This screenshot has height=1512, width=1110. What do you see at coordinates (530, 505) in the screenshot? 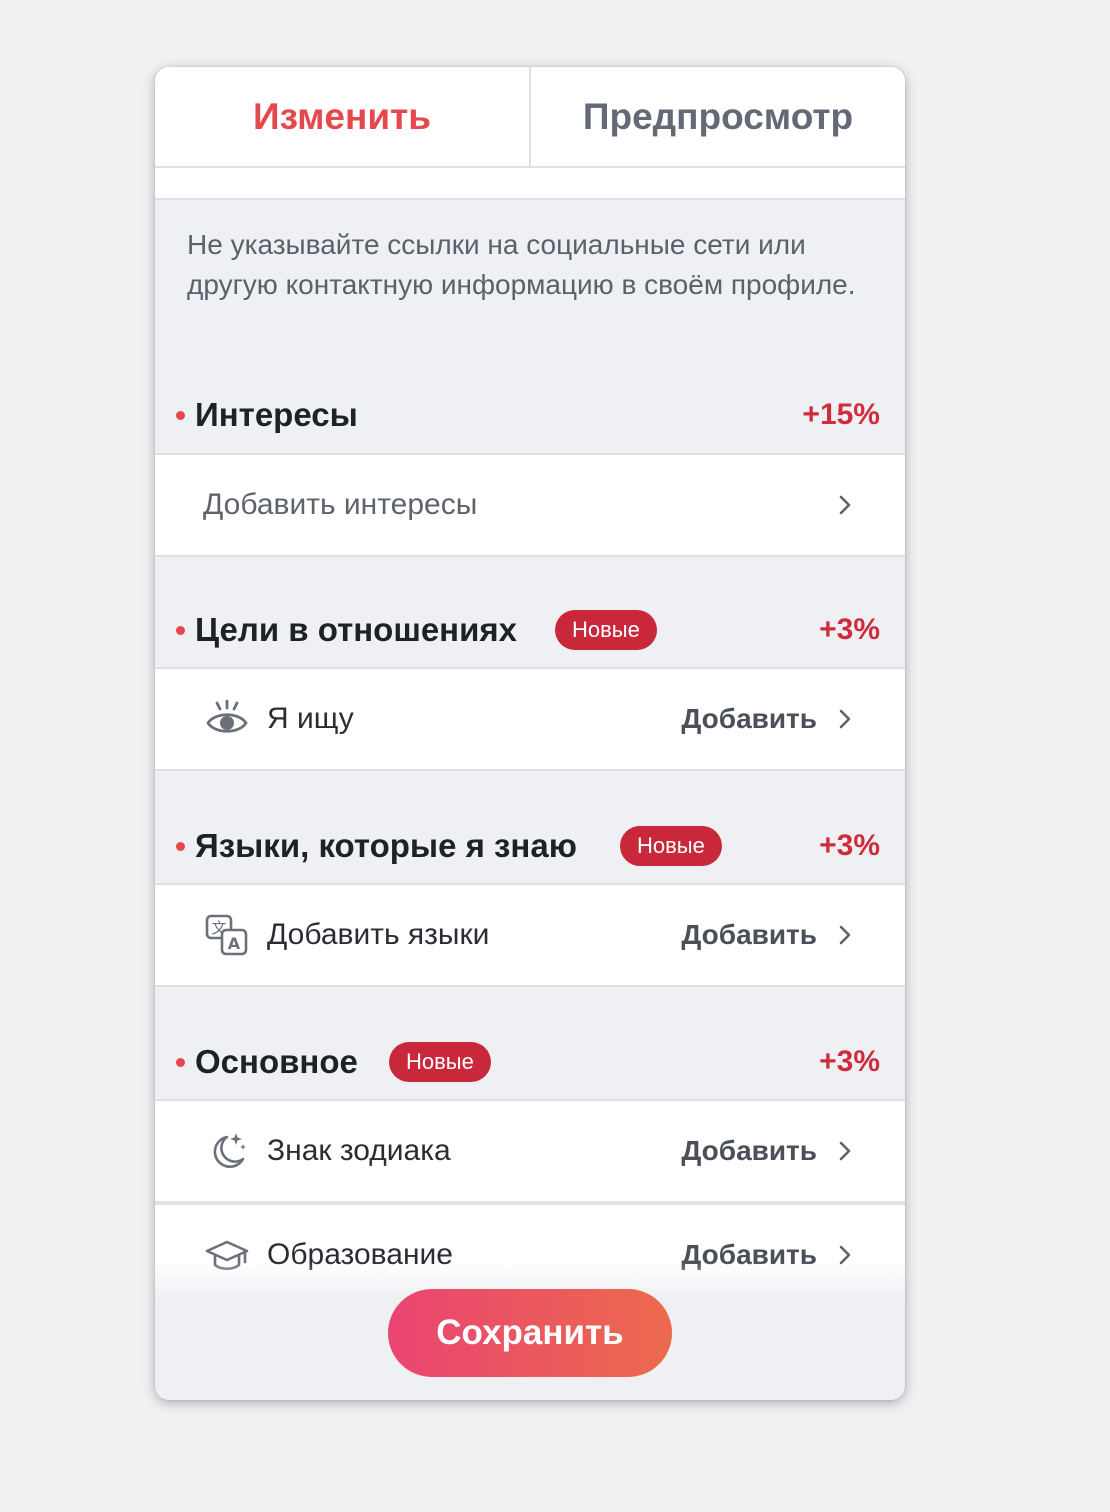
I see `add-interests-row: Добавить интересы` at bounding box center [530, 505].